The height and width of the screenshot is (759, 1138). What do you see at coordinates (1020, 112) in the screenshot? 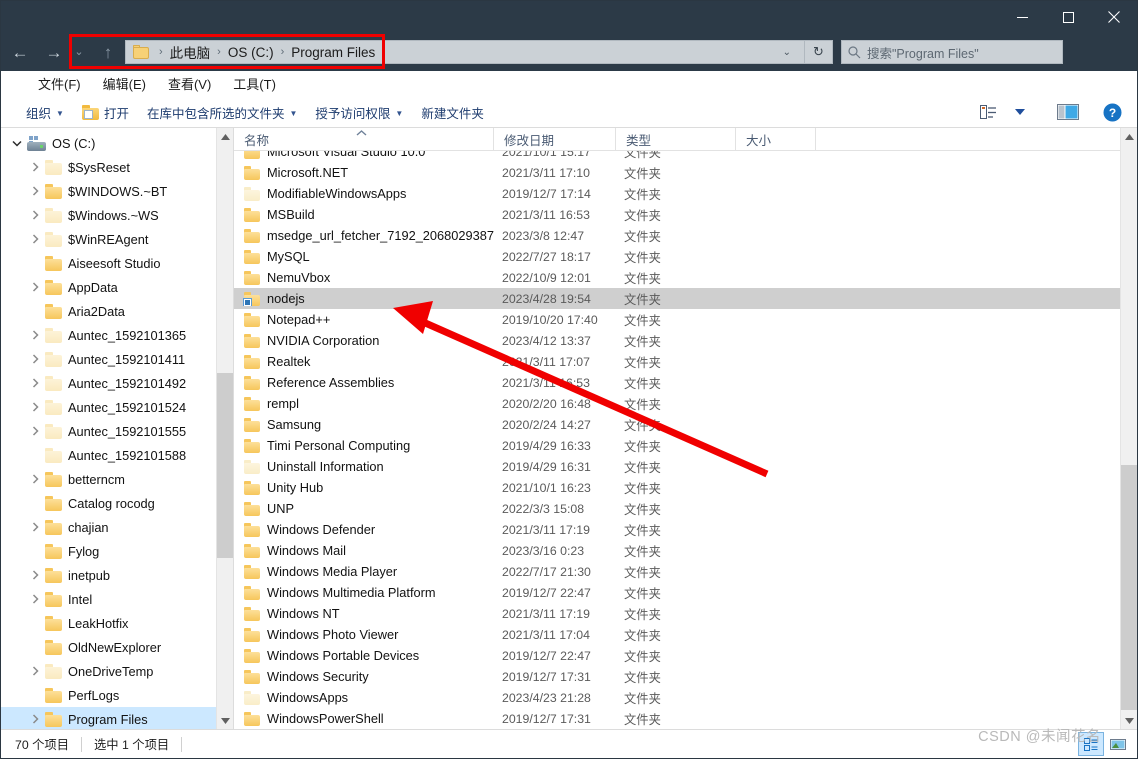
I see `view-dropdown-button` at bounding box center [1020, 112].